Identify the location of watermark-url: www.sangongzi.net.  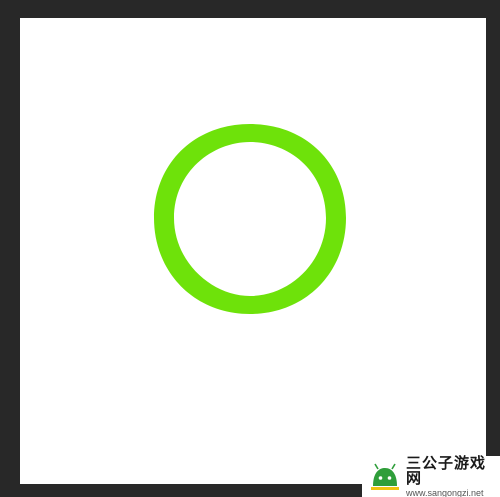
(445, 492).